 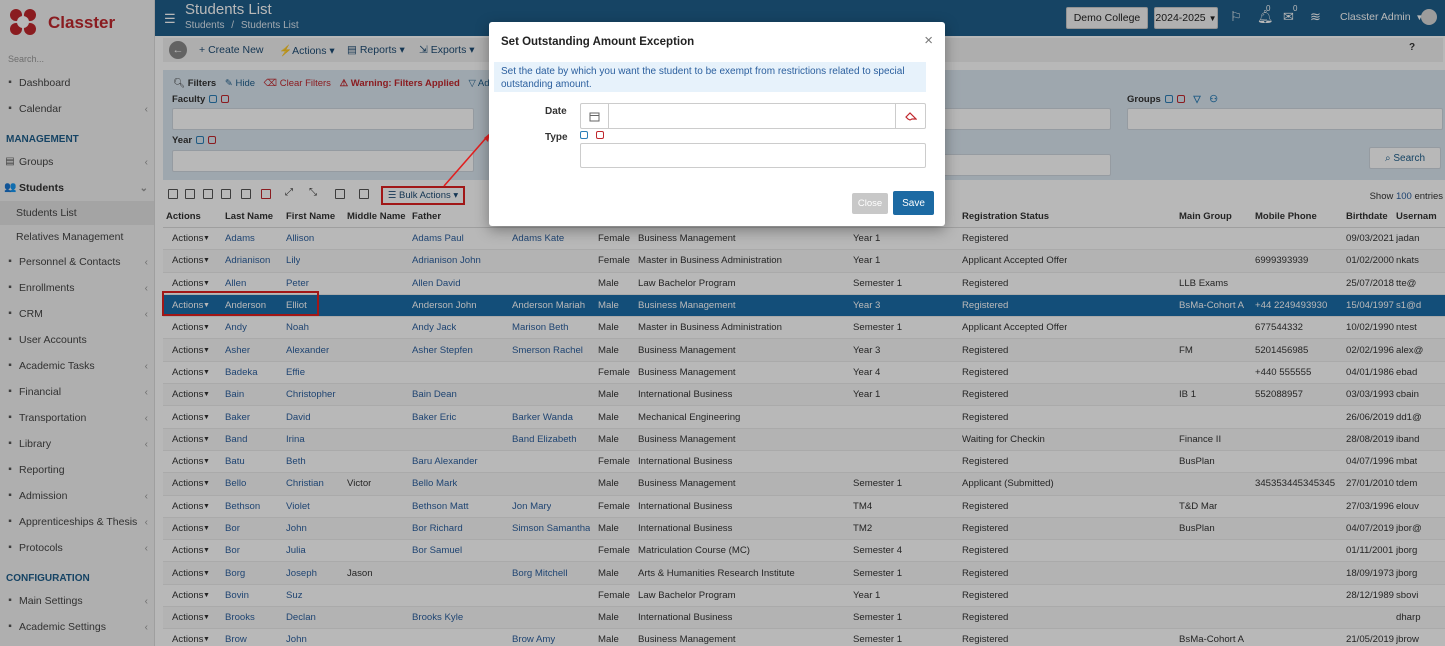 What do you see at coordinates (928, 40) in the screenshot?
I see `close-icon: ×` at bounding box center [928, 40].